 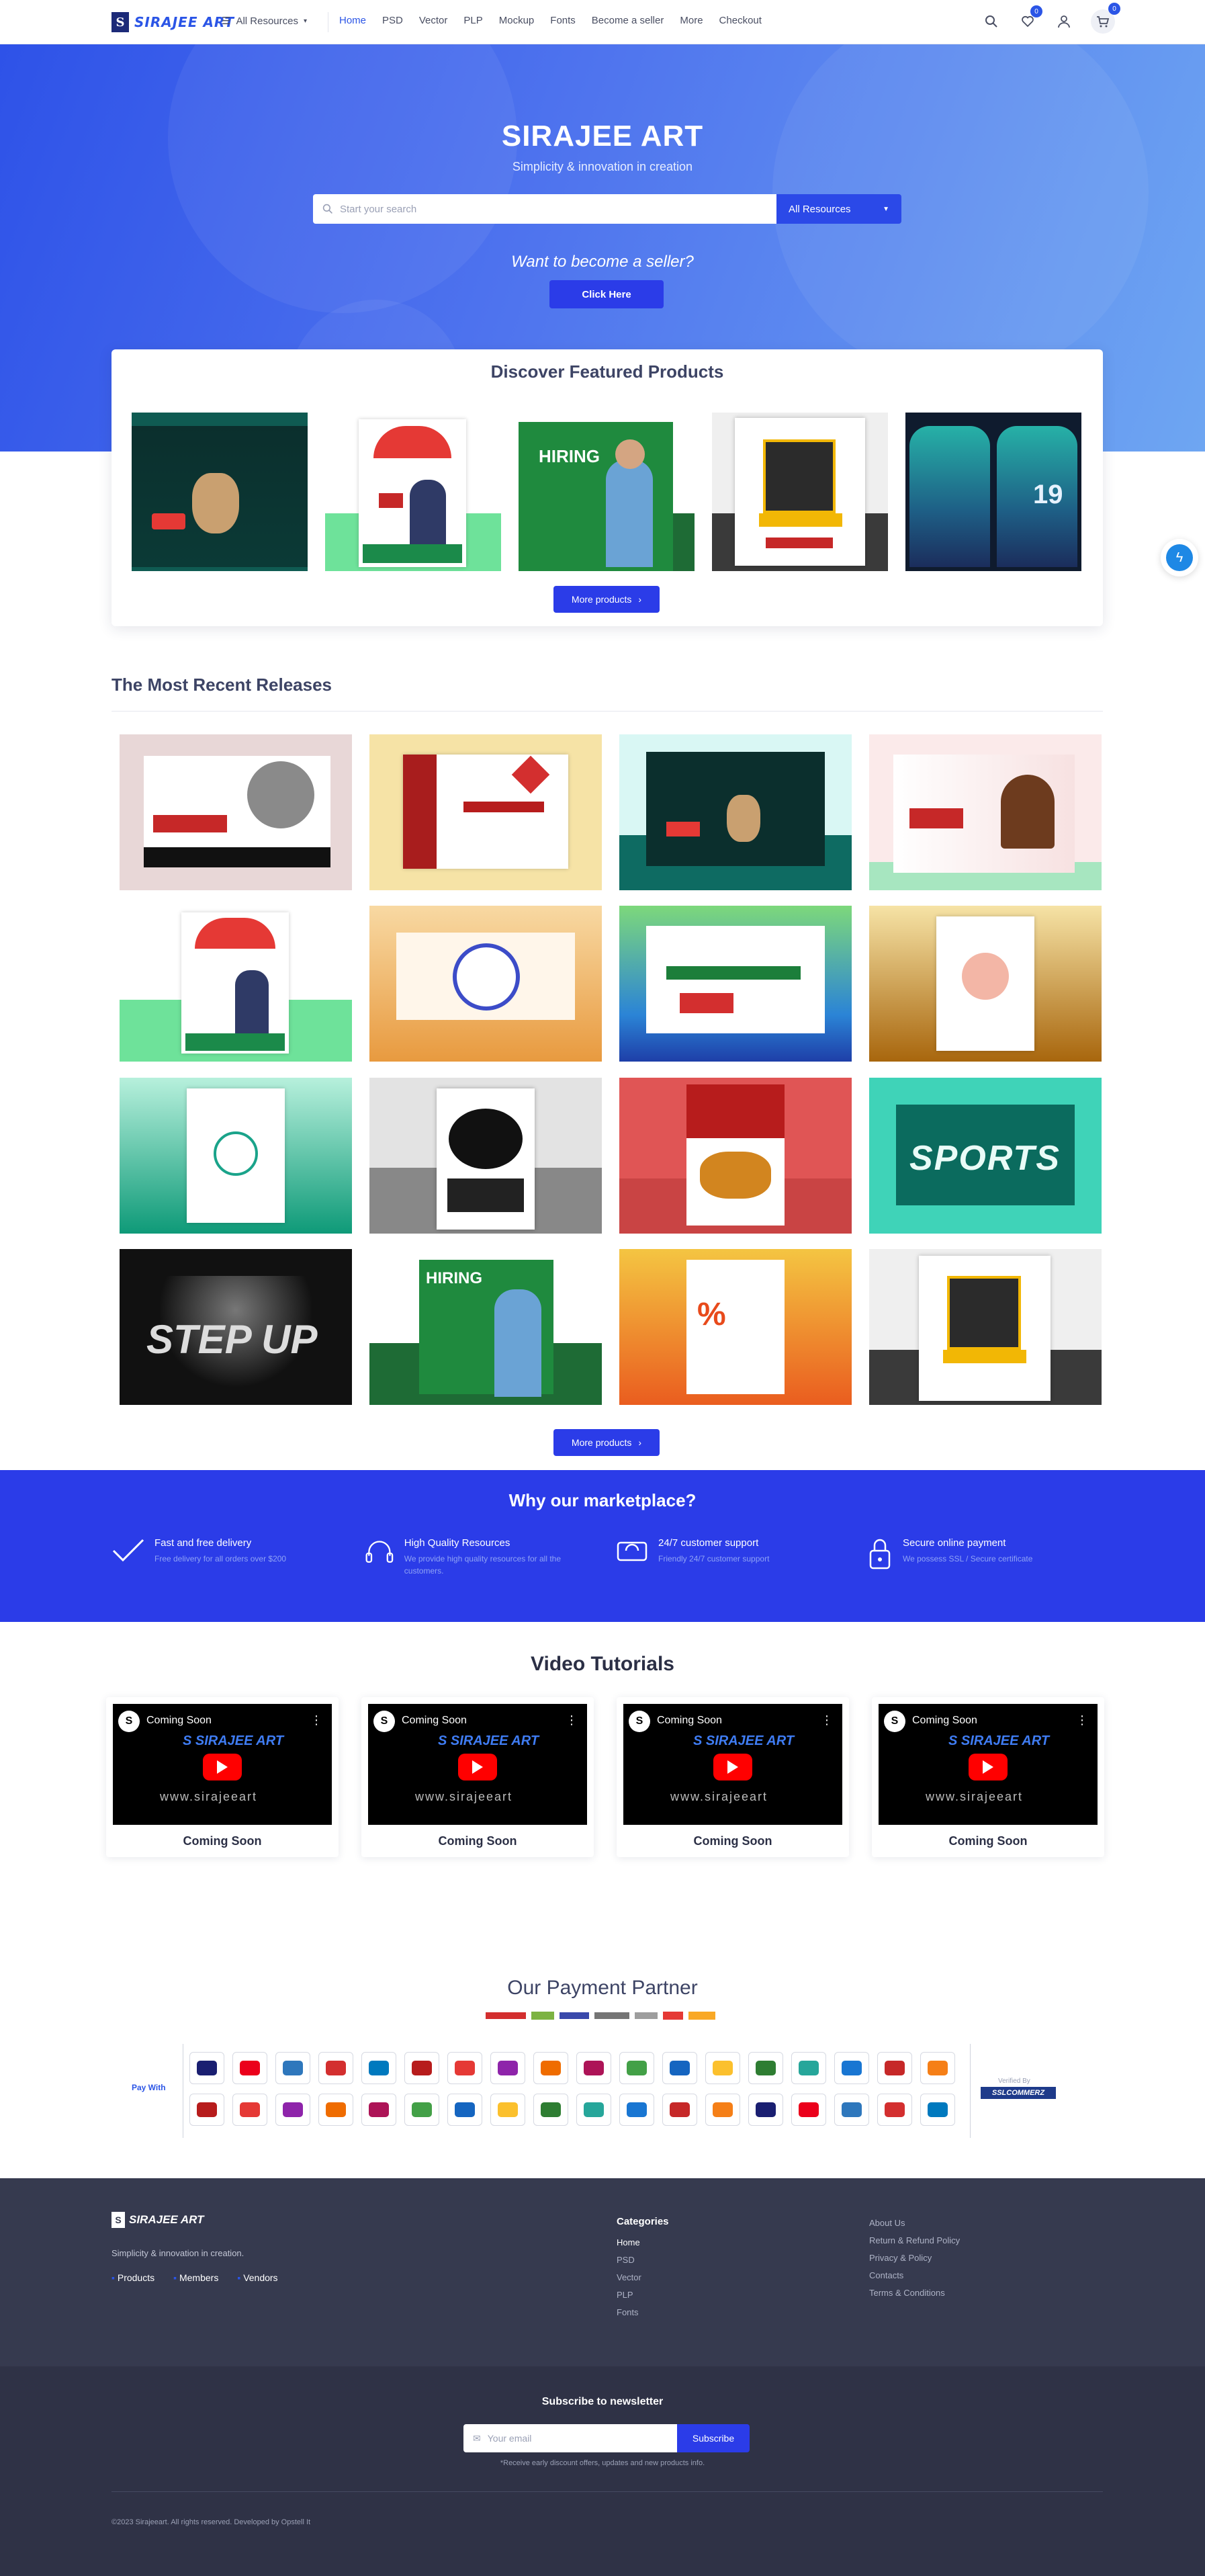 I want to click on product-card: SPORTS, so click(x=985, y=1156).